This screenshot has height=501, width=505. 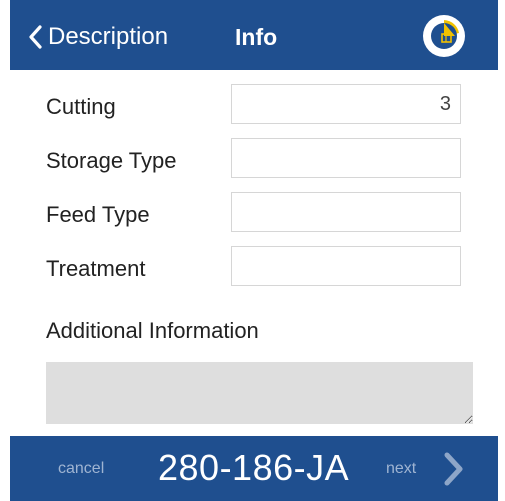 I want to click on feed-type-input, so click(x=346, y=212).